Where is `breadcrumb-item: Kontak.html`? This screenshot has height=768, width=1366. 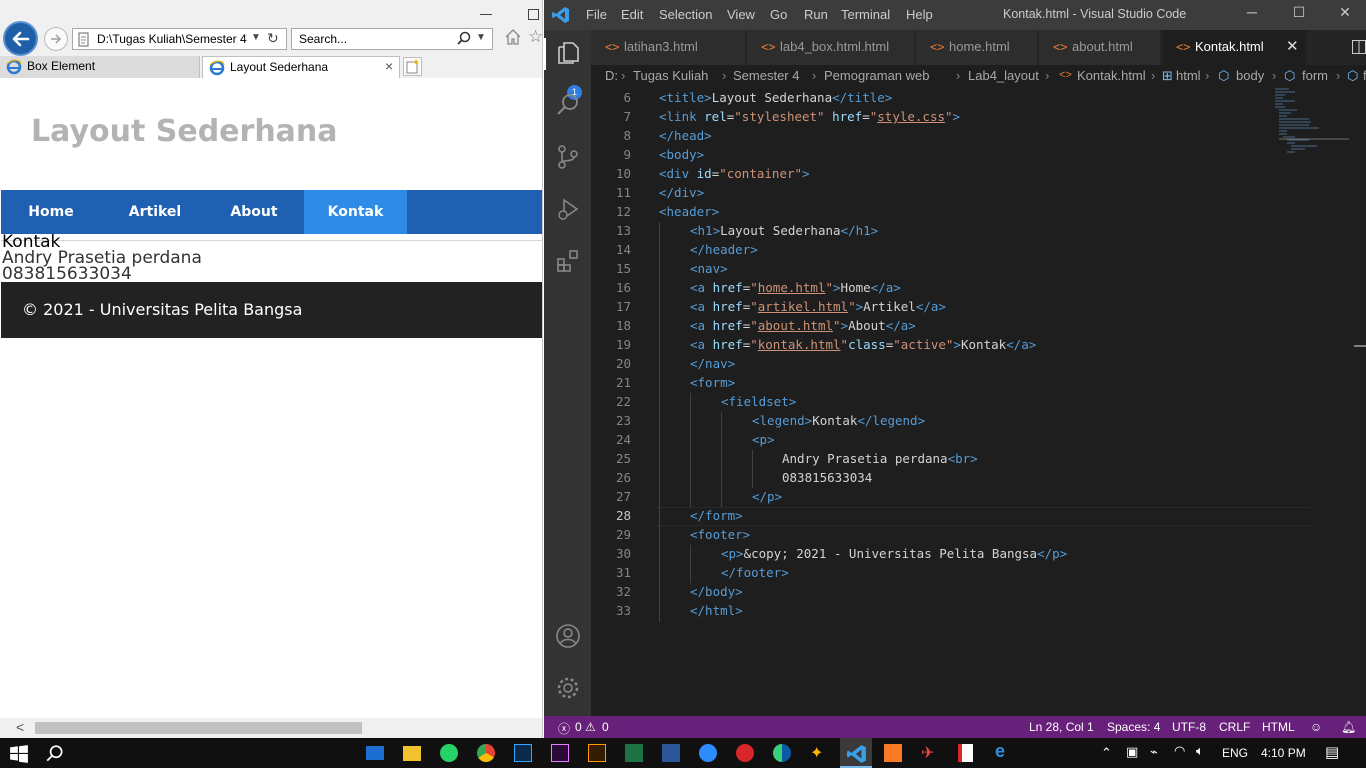 breadcrumb-item: Kontak.html is located at coordinates (1111, 75).